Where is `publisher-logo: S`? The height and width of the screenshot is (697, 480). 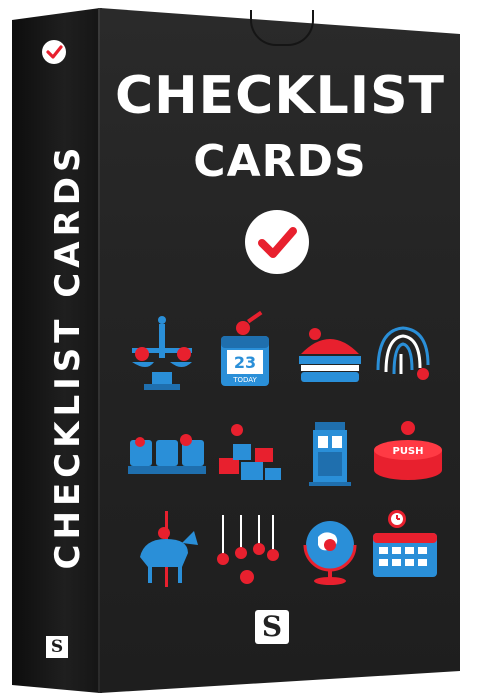 publisher-logo: S is located at coordinates (272, 627).